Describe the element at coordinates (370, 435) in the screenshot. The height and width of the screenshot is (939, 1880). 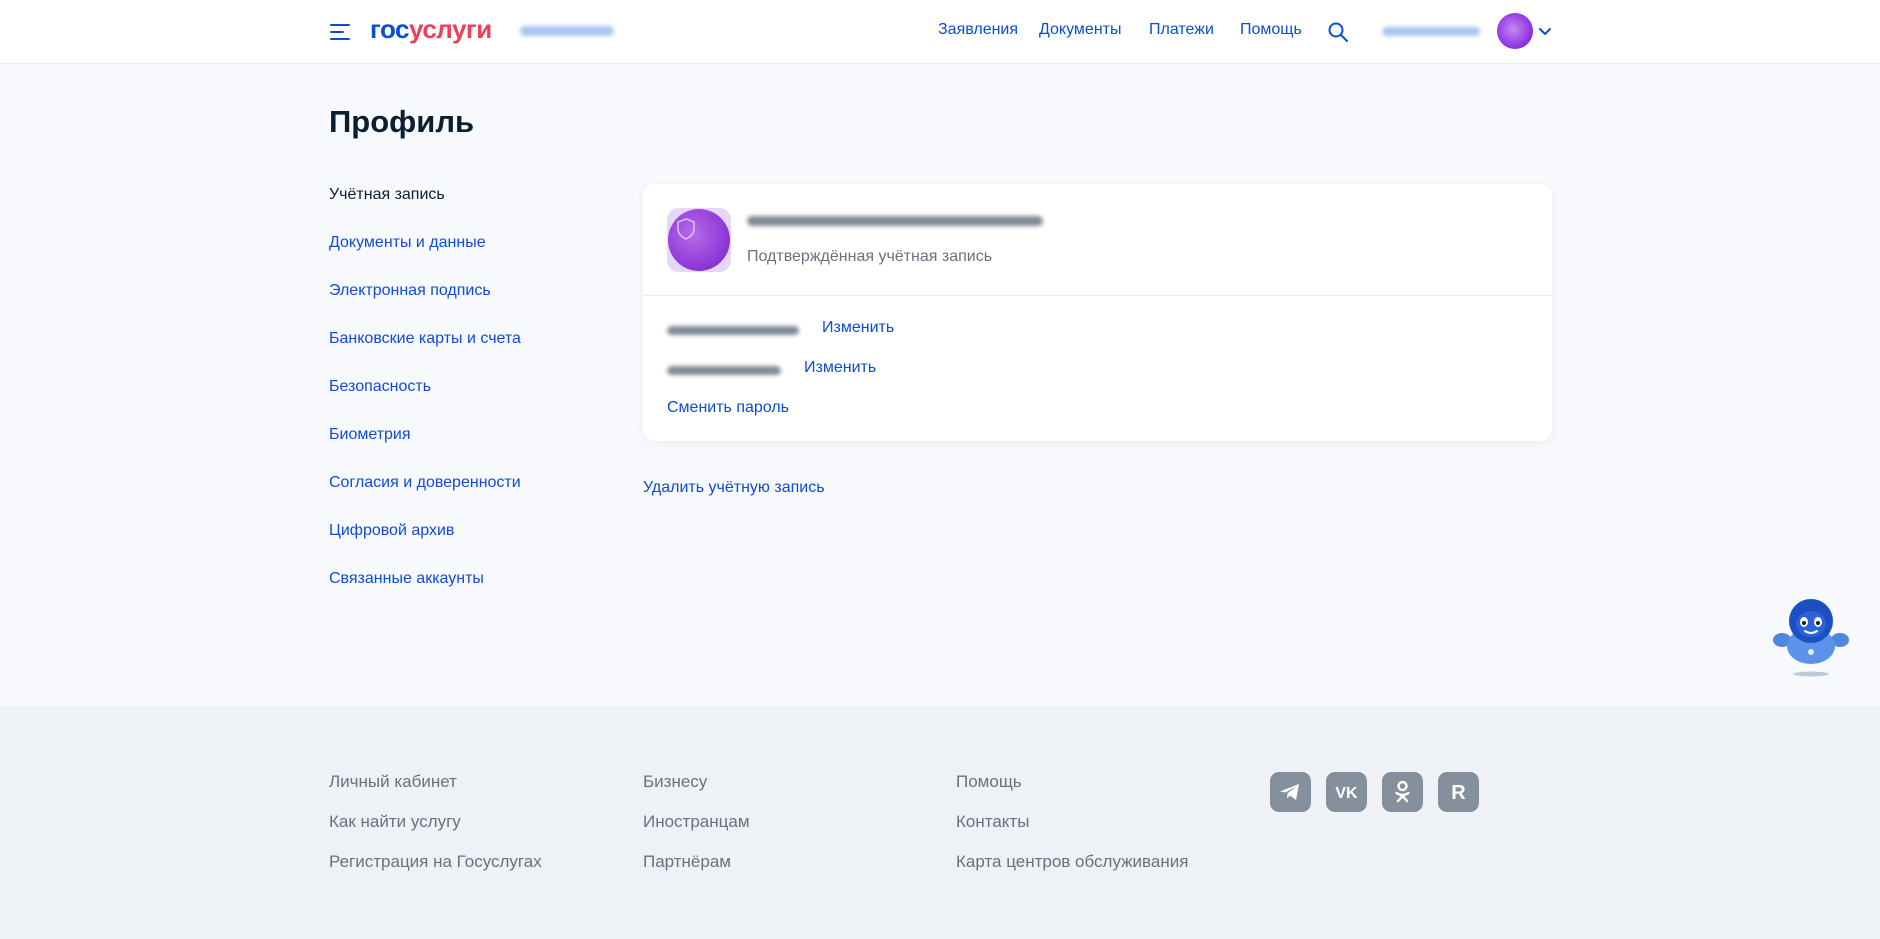
I see `sidebar-item-biometrics: Биометрия` at that location.